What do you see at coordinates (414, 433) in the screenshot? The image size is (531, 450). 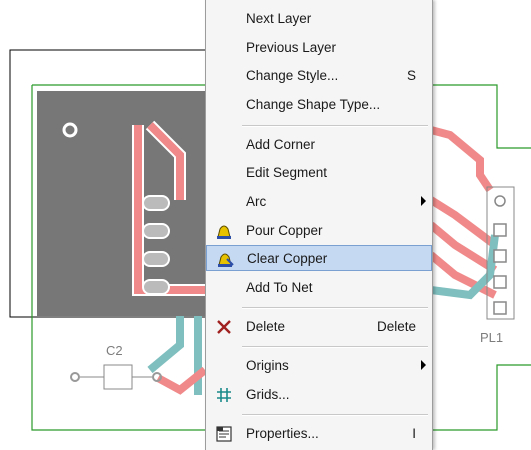 I see `menu-shortcut: I` at bounding box center [414, 433].